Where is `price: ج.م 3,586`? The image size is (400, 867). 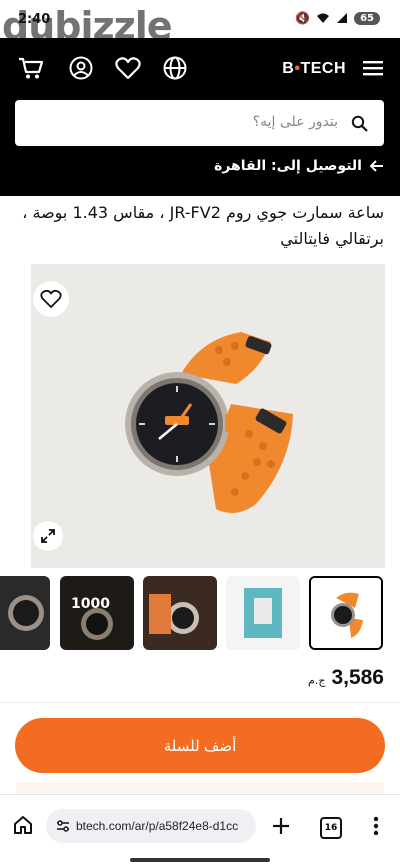
price: ج.م 3,586 is located at coordinates (346, 678).